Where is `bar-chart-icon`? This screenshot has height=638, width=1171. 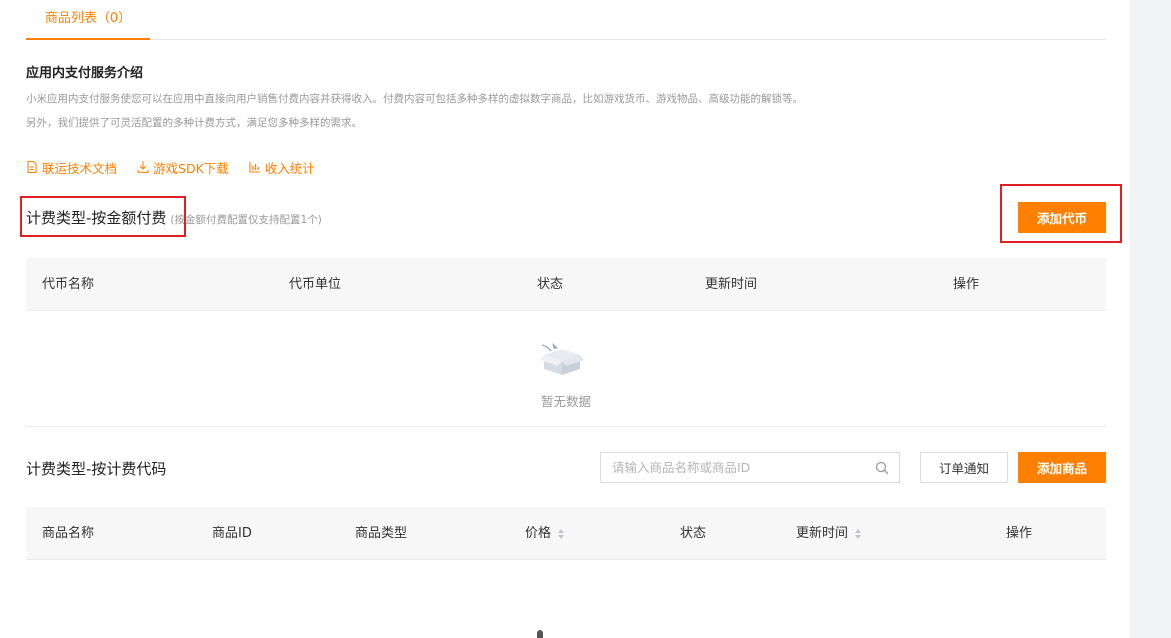
bar-chart-icon is located at coordinates (254, 167).